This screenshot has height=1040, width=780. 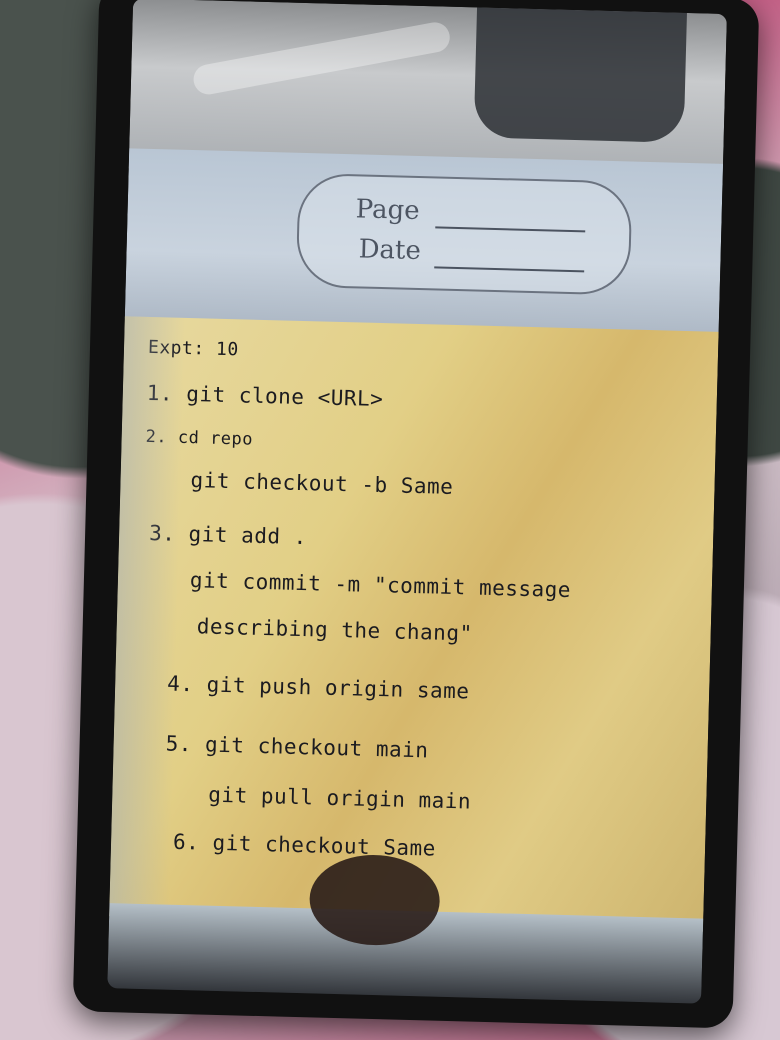 What do you see at coordinates (265, 396) in the screenshot?
I see `note-line: 1. git clone <URL>` at bounding box center [265, 396].